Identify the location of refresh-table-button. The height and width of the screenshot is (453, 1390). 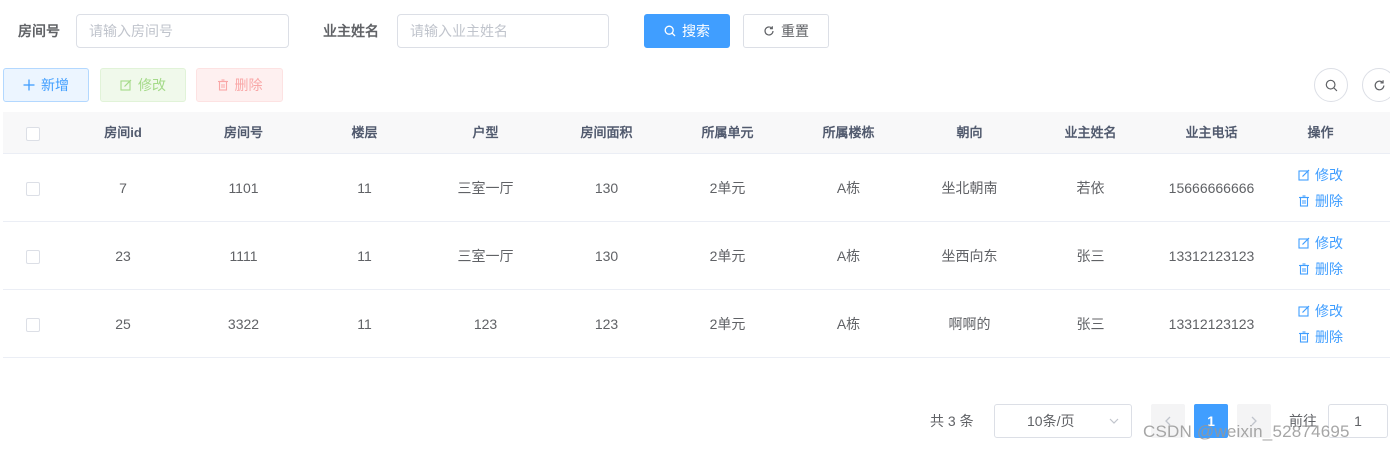
(1376, 85).